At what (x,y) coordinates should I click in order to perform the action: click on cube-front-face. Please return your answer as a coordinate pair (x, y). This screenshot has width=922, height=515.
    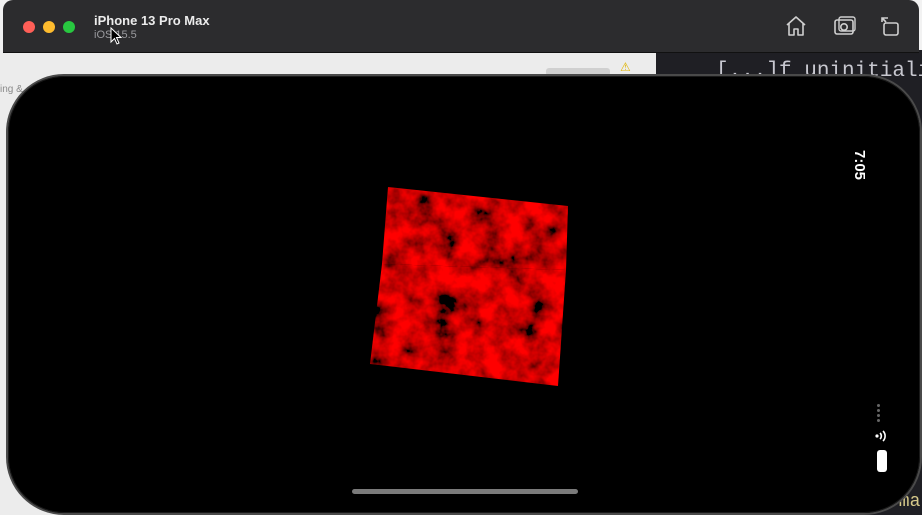
    Looking at the image, I should click on (468, 325).